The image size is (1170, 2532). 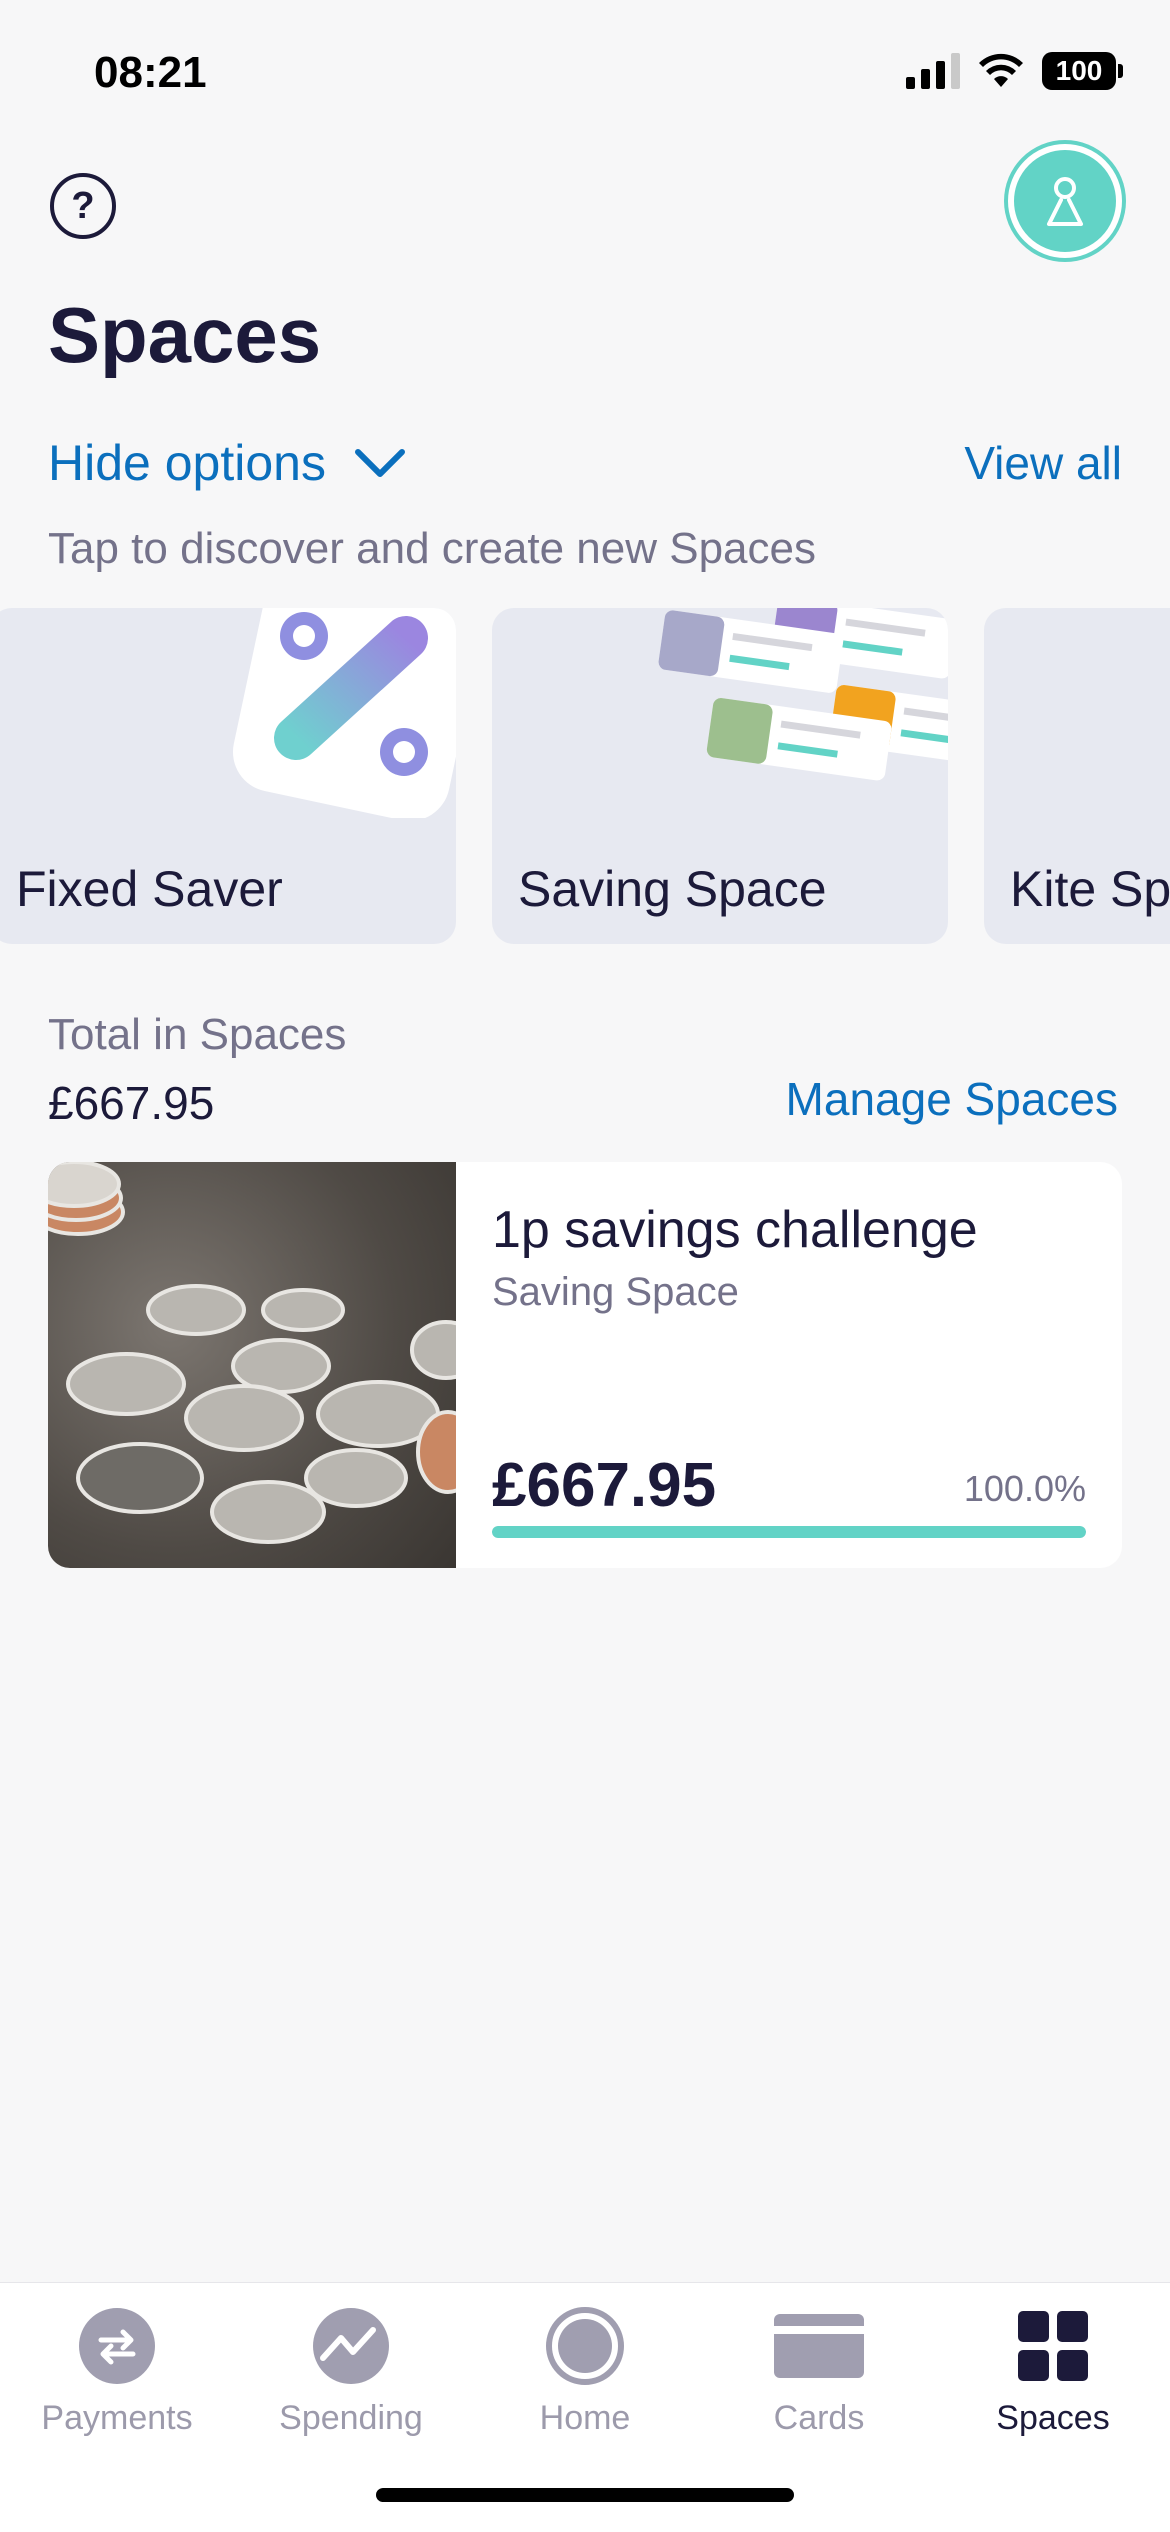 What do you see at coordinates (952, 1099) in the screenshot?
I see `manage-spaces-link: Manage Spaces` at bounding box center [952, 1099].